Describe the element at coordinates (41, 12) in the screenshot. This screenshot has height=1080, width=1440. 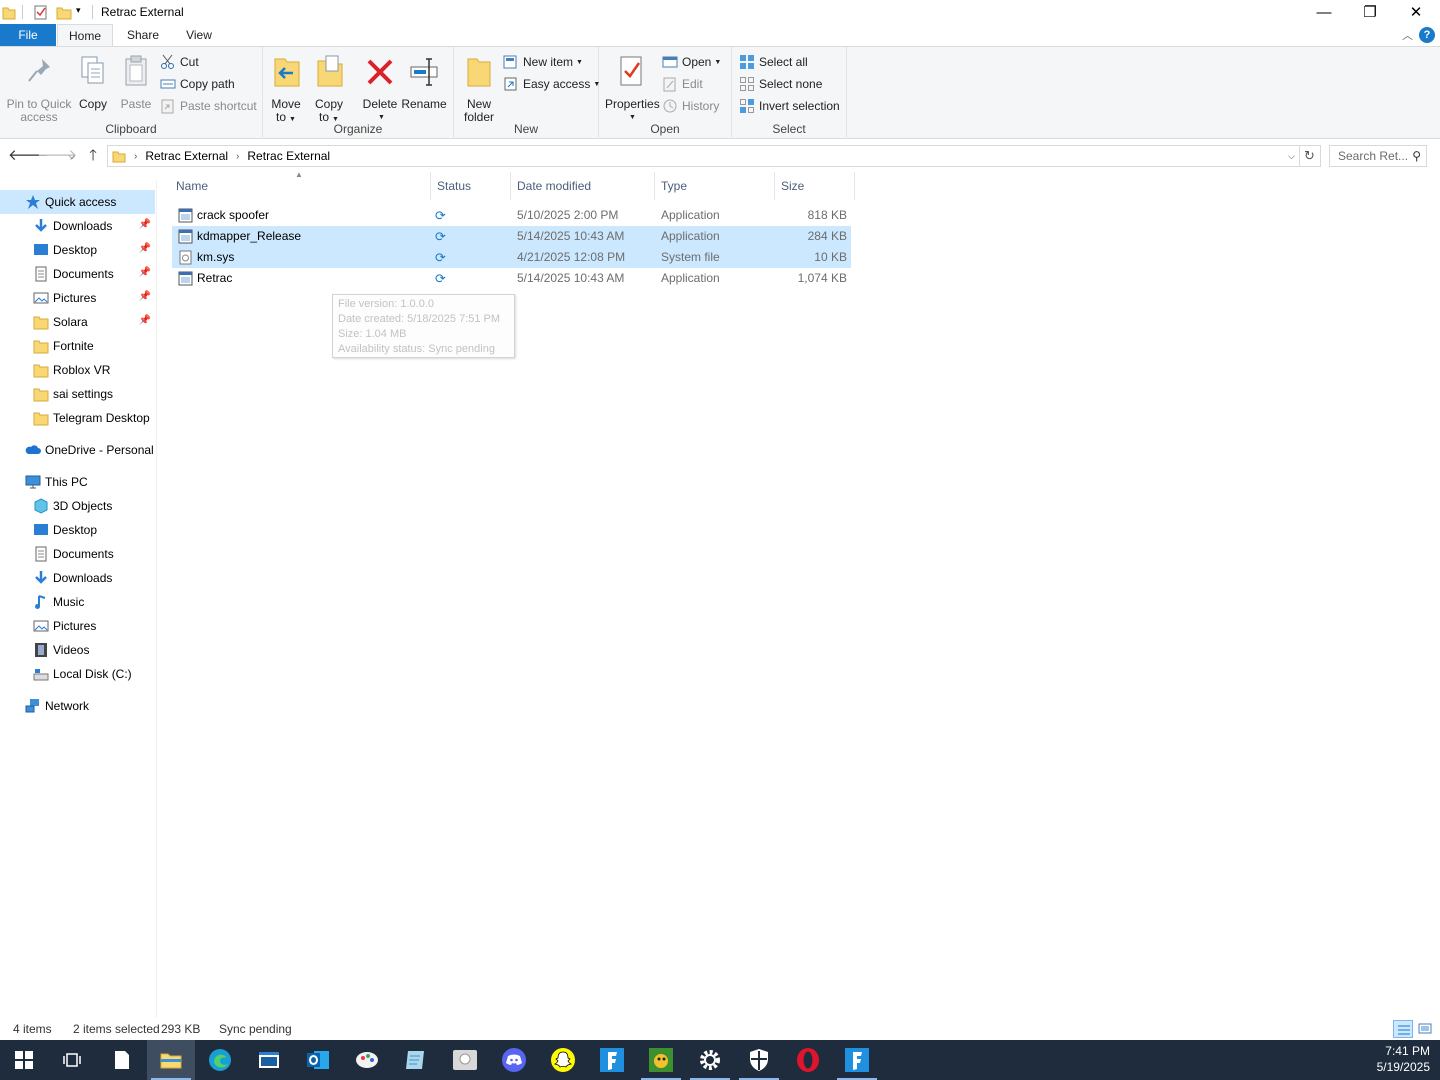
I see `properties-icon` at that location.